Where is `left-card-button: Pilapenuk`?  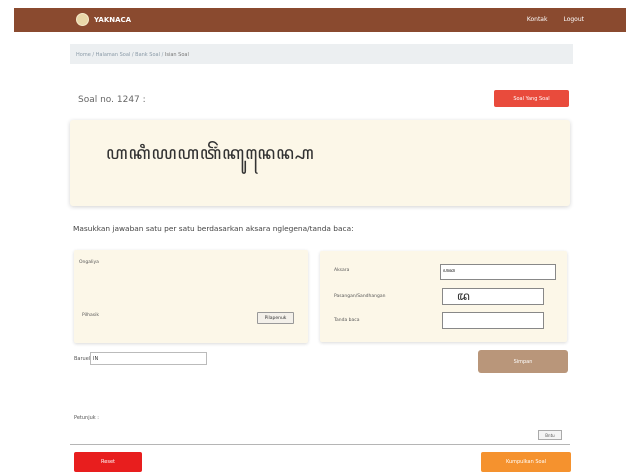
left-card-button: Pilapenuk is located at coordinates (275, 318).